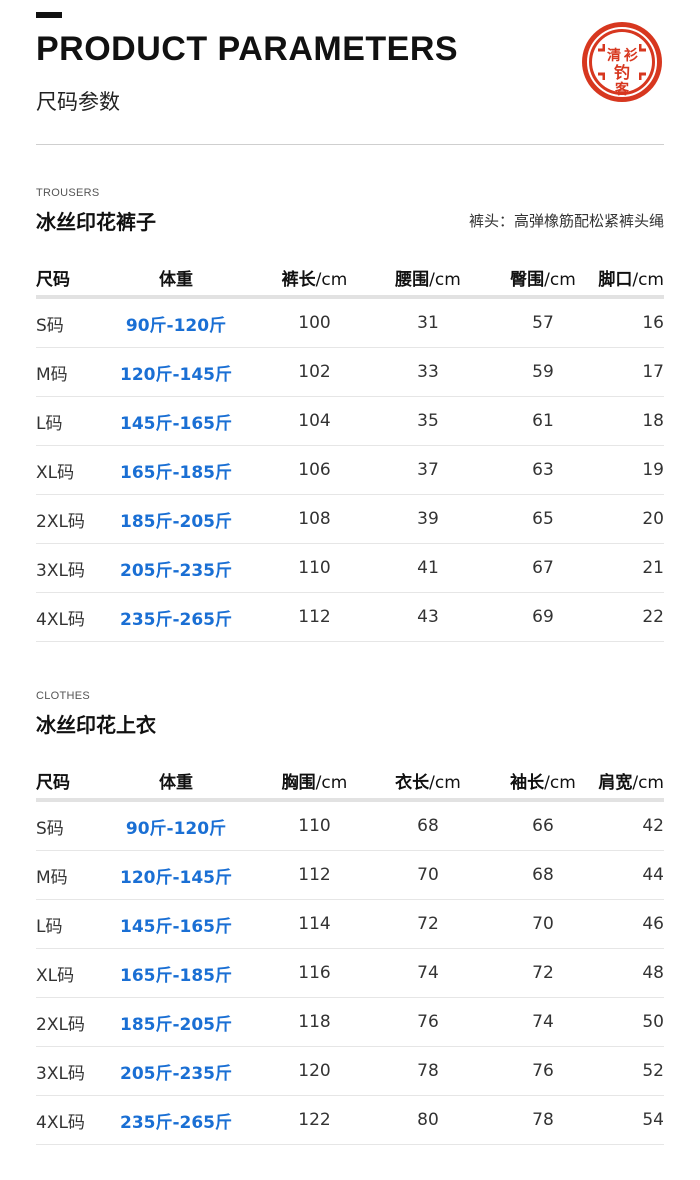 Image resolution: width=700 pixels, height=1180 pixels. Describe the element at coordinates (298, 782) in the screenshot. I see `column-header-label: 胸围` at that location.